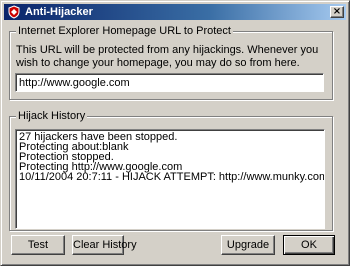  Describe the element at coordinates (52, 116) in the screenshot. I see `hijack-history-group-label: Hijack History` at that location.